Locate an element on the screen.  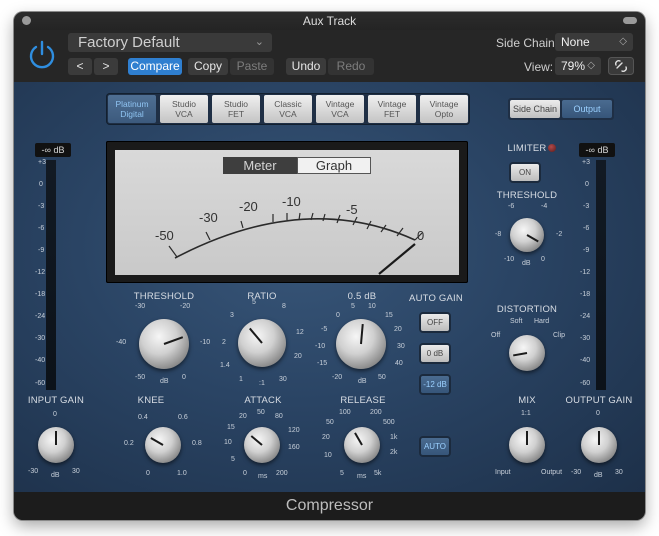
ratio-knob-indicator is located at coordinates (256, 335).